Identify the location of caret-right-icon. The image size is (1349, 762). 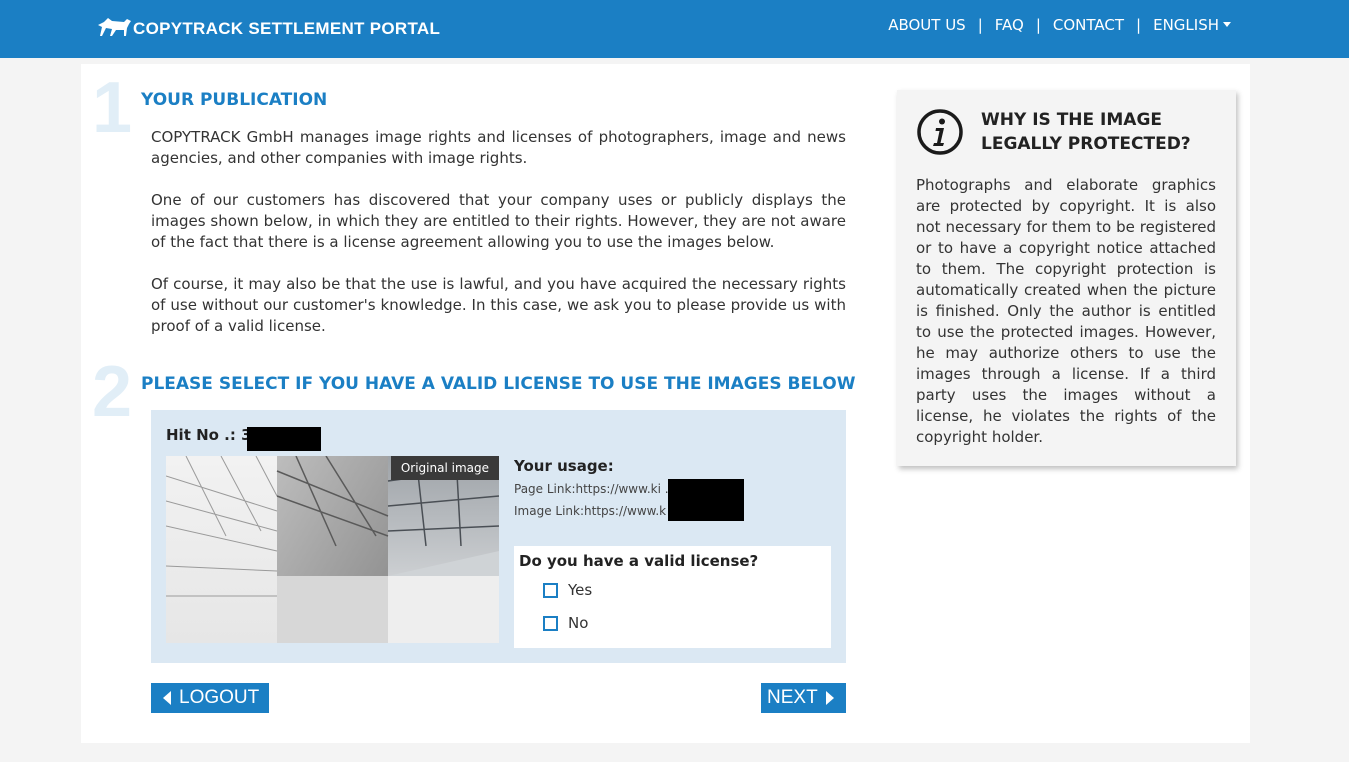
(829, 698).